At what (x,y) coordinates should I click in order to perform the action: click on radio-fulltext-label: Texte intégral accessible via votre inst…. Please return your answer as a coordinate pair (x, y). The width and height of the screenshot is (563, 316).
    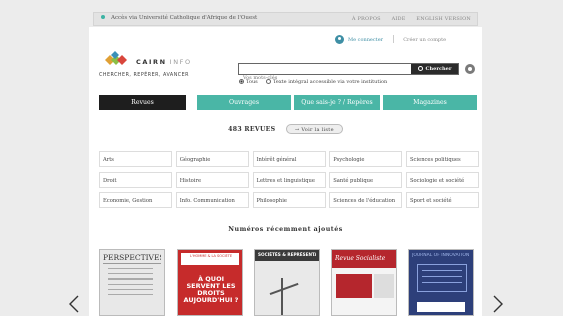
    Looking at the image, I should click on (330, 82).